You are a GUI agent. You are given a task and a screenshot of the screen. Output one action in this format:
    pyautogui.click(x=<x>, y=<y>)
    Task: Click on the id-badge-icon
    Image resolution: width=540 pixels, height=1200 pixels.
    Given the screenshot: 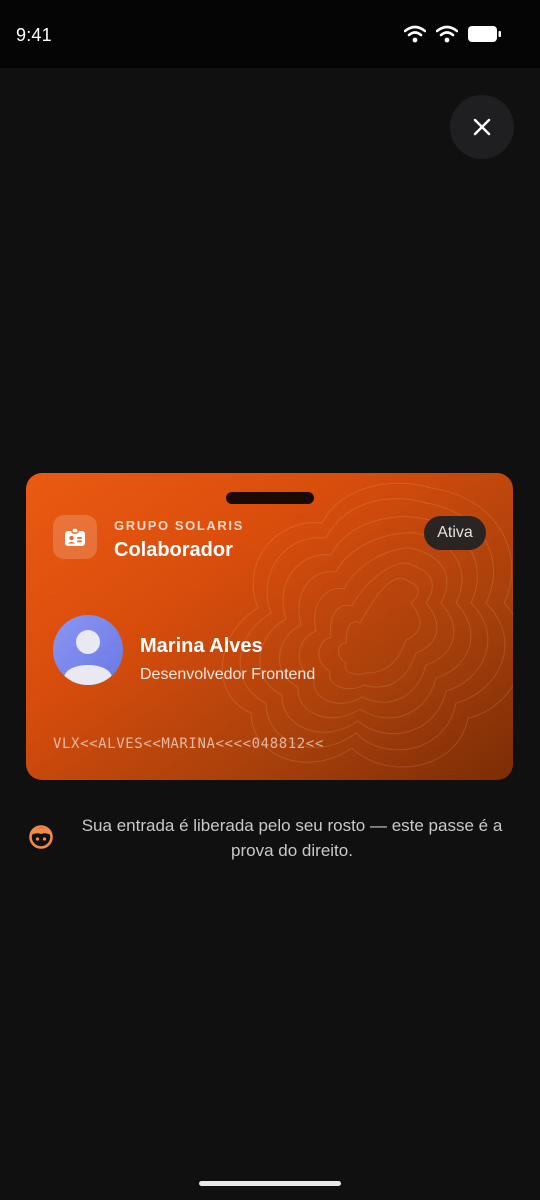 What is the action you would take?
    pyautogui.click(x=75, y=536)
    